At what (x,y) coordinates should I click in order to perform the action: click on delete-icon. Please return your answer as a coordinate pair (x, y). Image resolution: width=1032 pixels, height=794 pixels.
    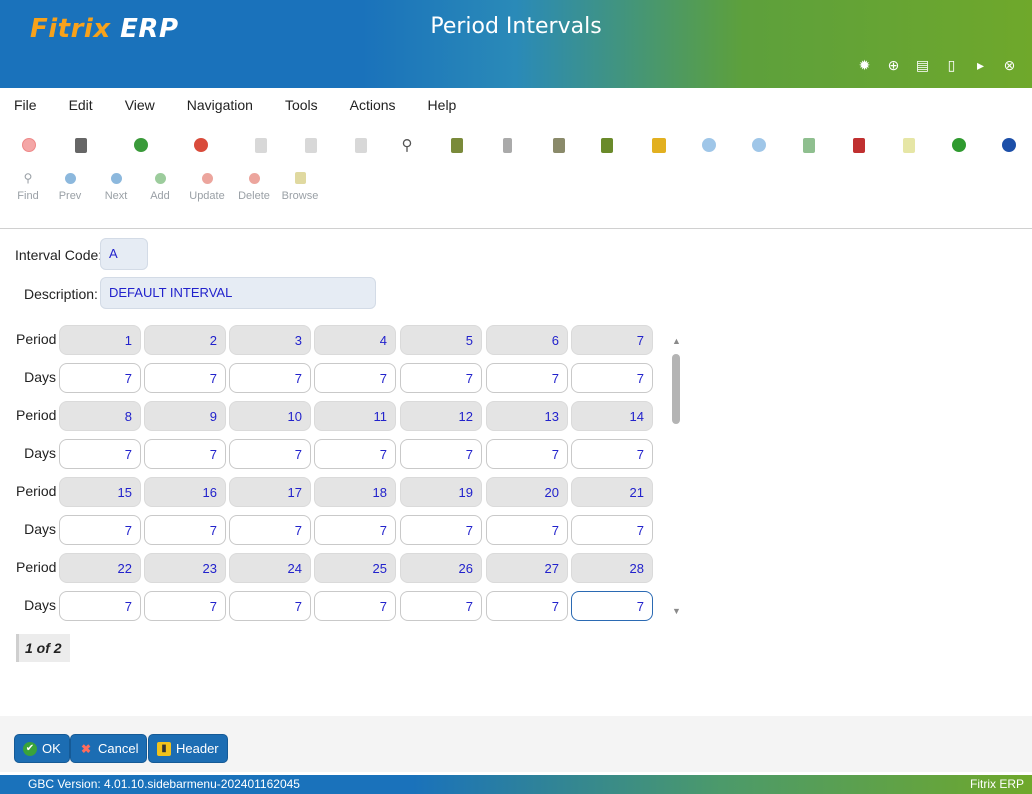
    Looking at the image, I should click on (254, 178).